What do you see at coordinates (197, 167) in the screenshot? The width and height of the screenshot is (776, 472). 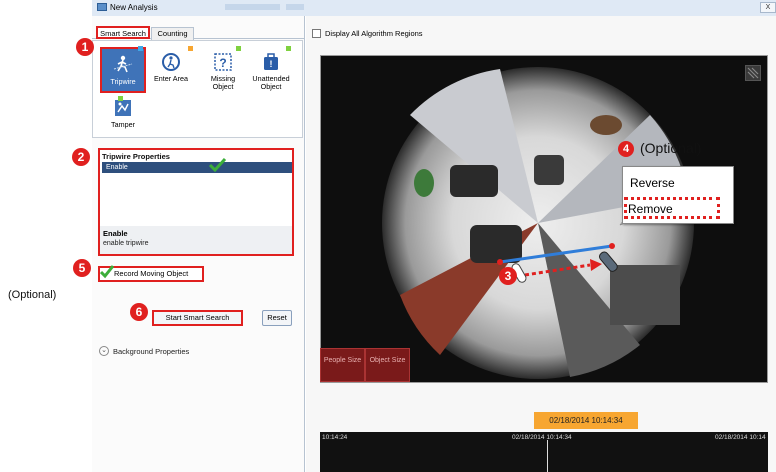 I see `property-row-enable` at bounding box center [197, 167].